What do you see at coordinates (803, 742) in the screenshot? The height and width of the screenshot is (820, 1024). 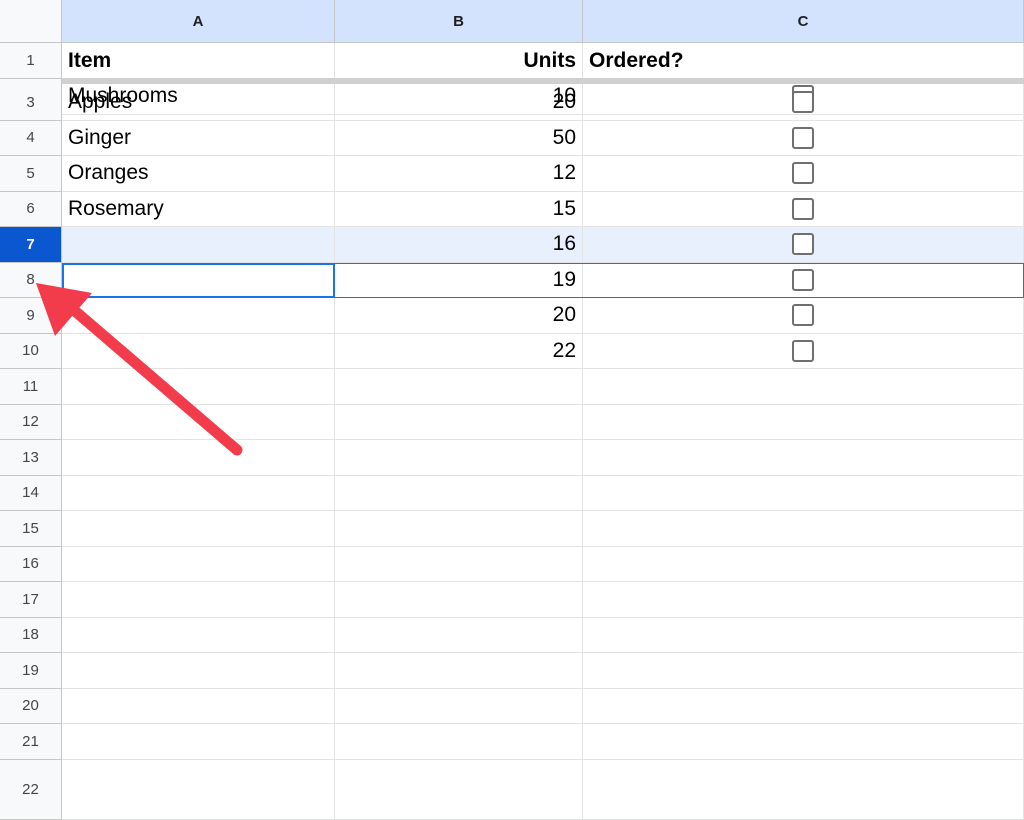 I see `cell-c21` at bounding box center [803, 742].